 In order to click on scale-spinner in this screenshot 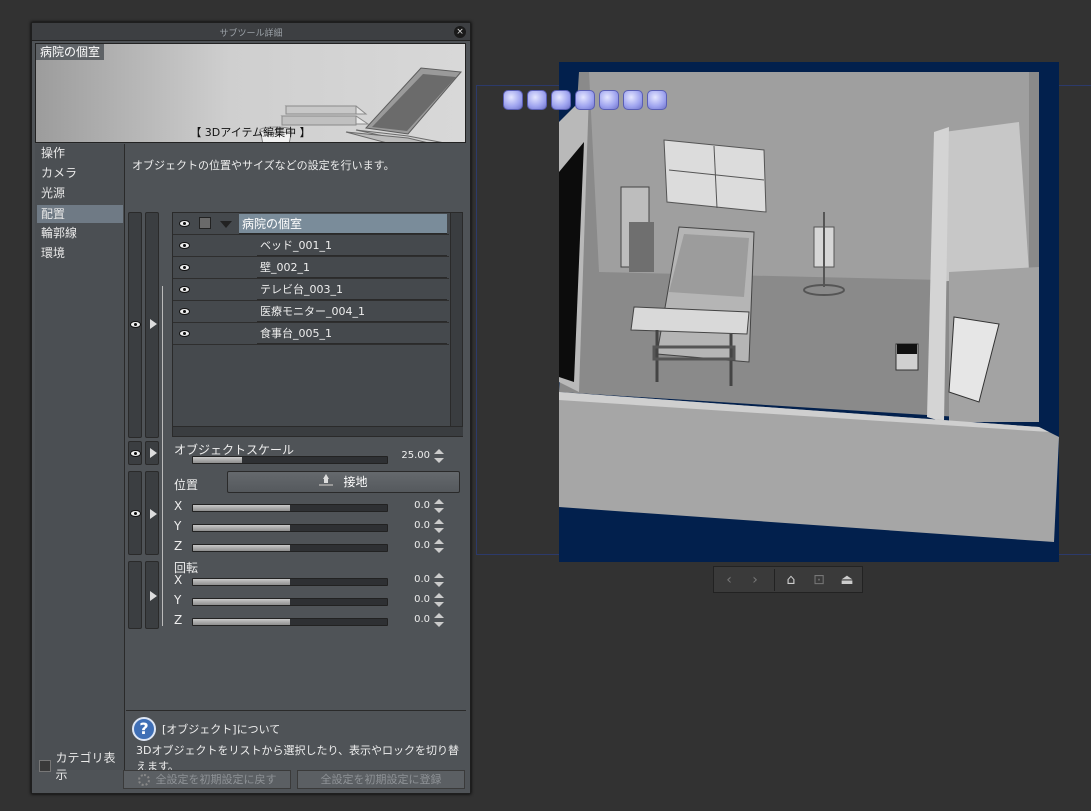, I will do `click(439, 456)`.